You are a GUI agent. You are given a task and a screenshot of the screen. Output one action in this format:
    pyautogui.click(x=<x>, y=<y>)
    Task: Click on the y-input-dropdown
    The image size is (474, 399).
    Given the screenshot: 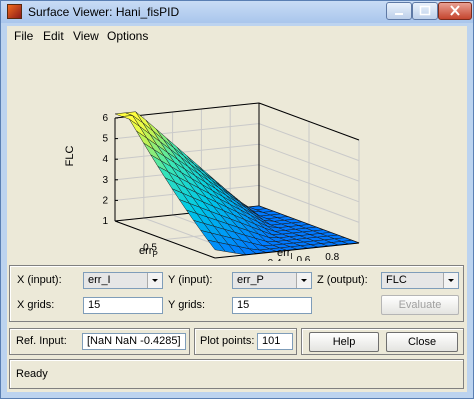 What is the action you would take?
    pyautogui.click(x=303, y=280)
    